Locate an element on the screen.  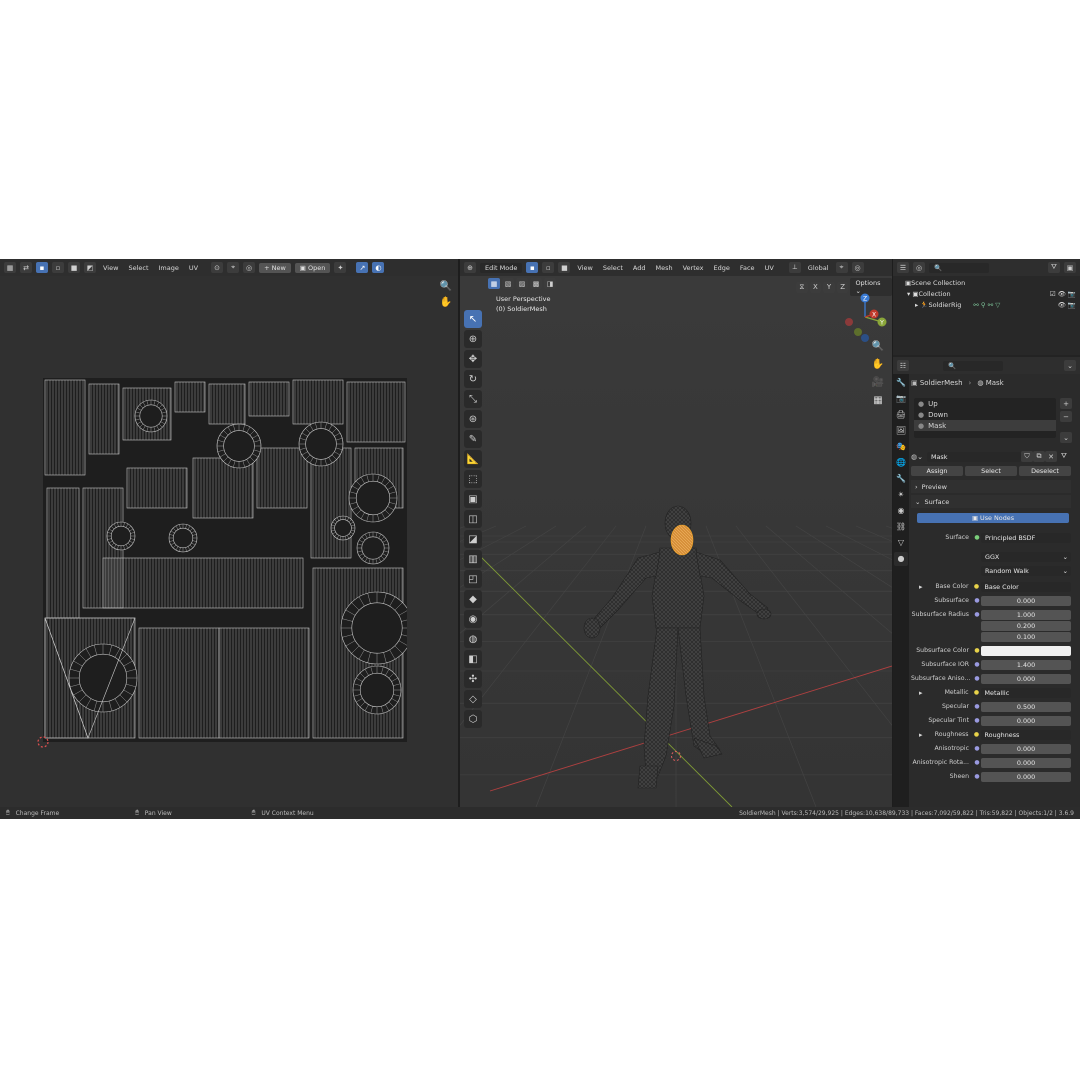
world-tab-icon: 🌐 is located at coordinates (901, 463).